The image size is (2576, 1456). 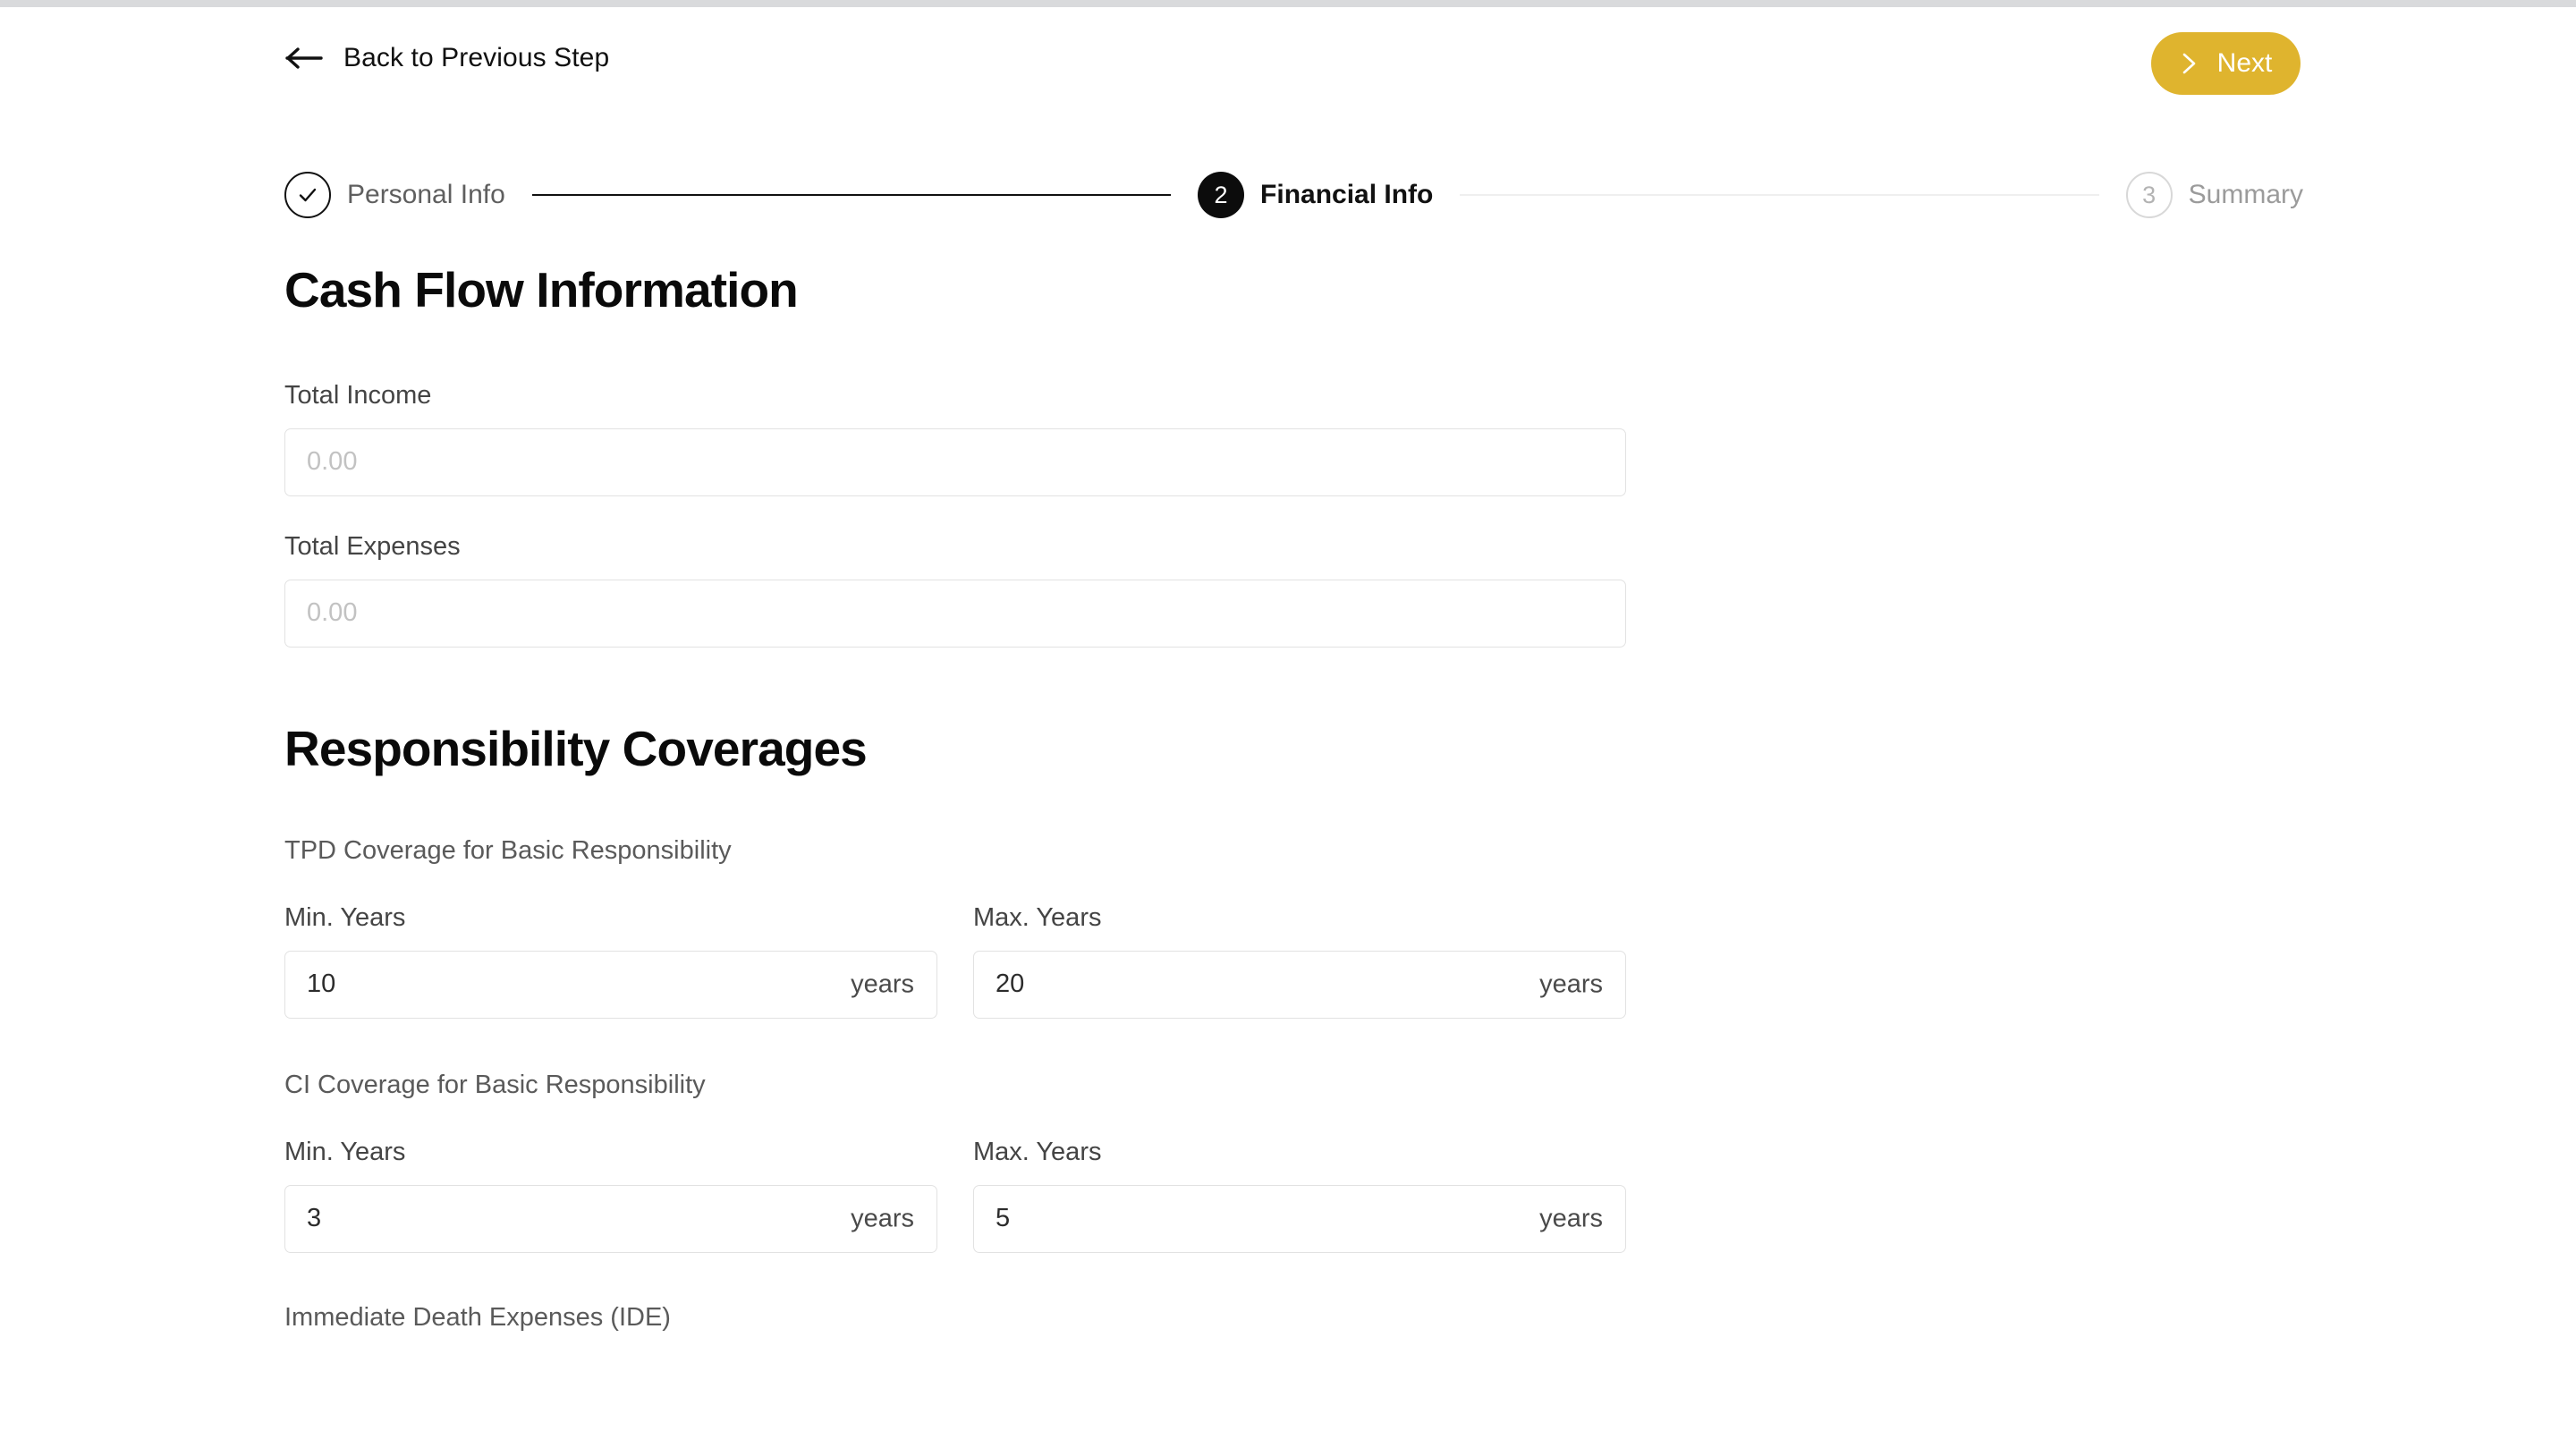 I want to click on total-income-field: Total Income, so click(x=955, y=438).